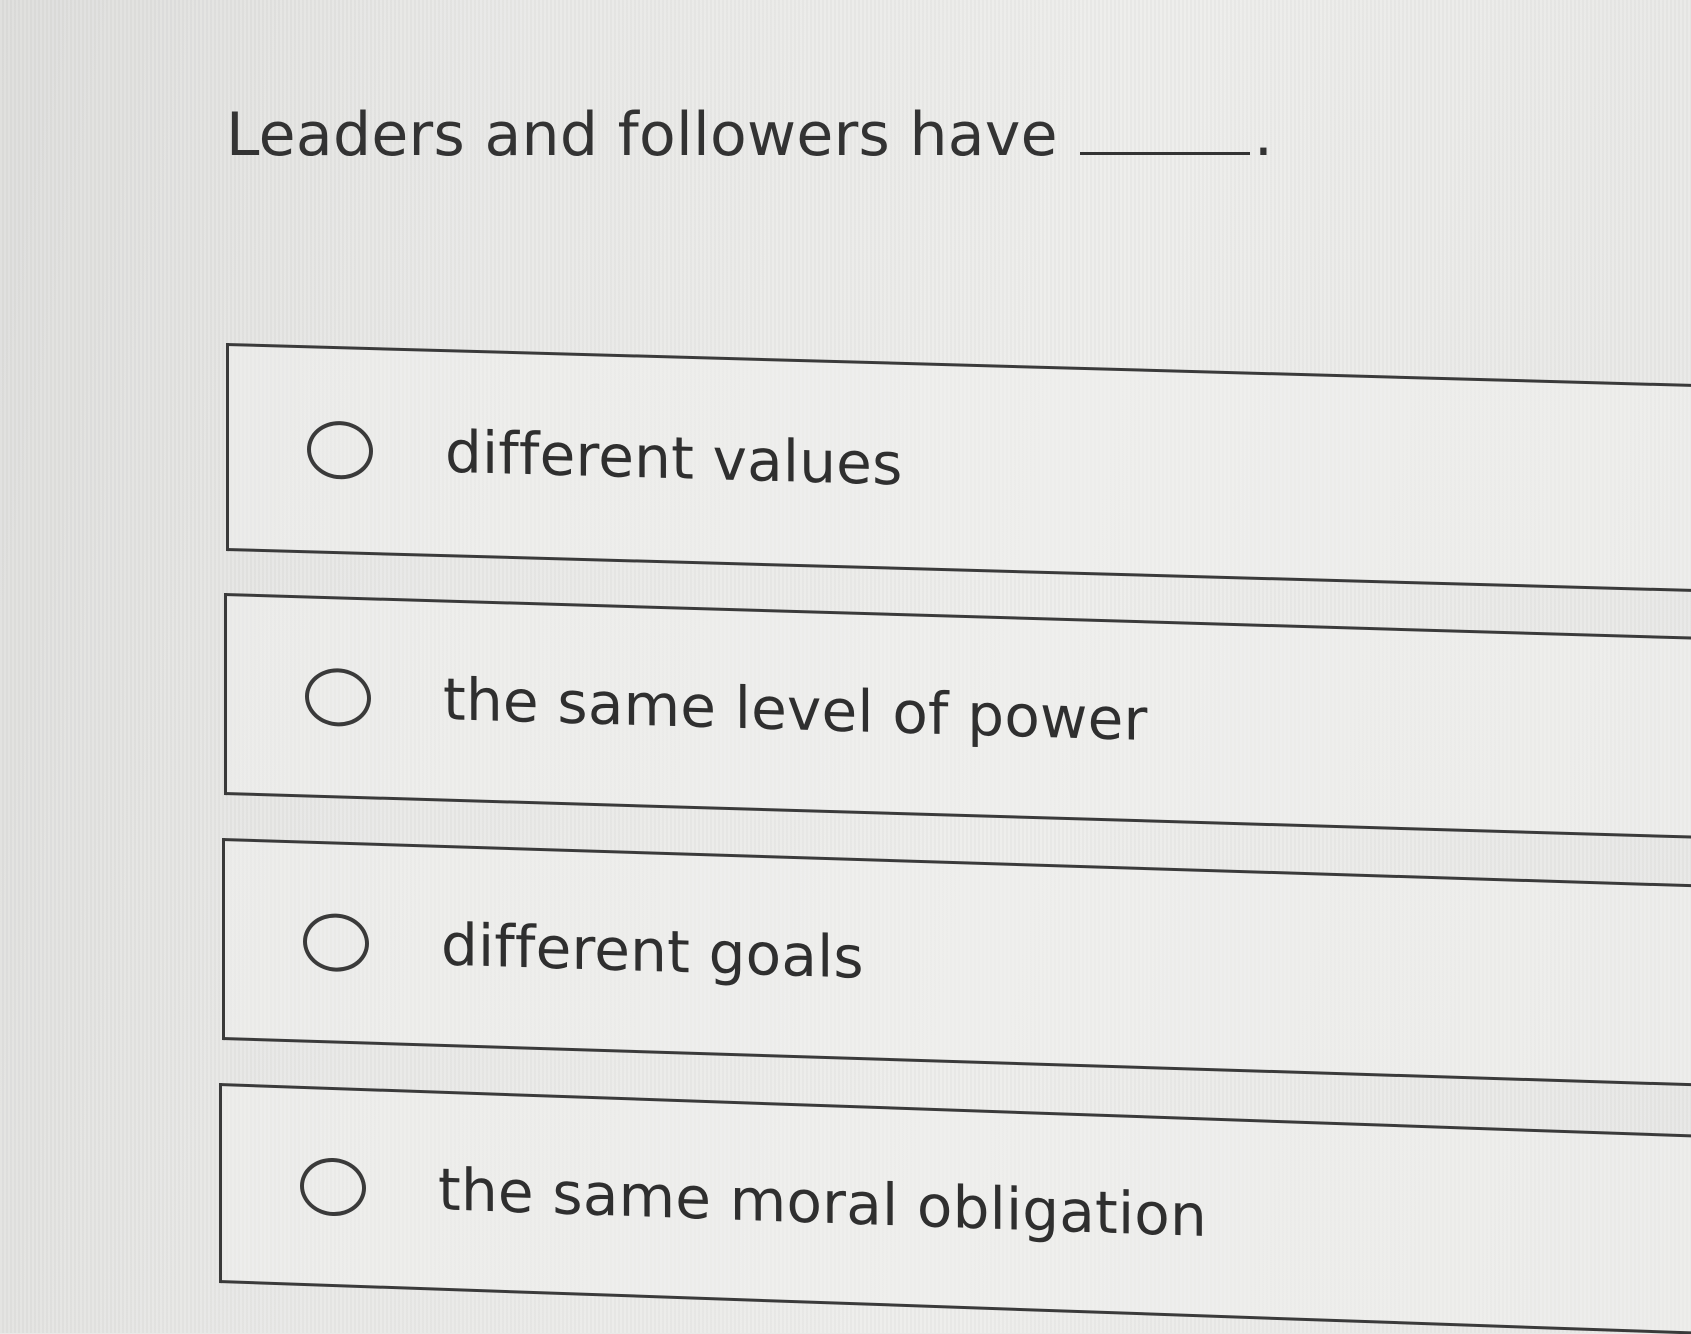 This screenshot has height=1334, width=1691. What do you see at coordinates (822, 1203) in the screenshot?
I see `answer-option-label: the same moral obligation` at bounding box center [822, 1203].